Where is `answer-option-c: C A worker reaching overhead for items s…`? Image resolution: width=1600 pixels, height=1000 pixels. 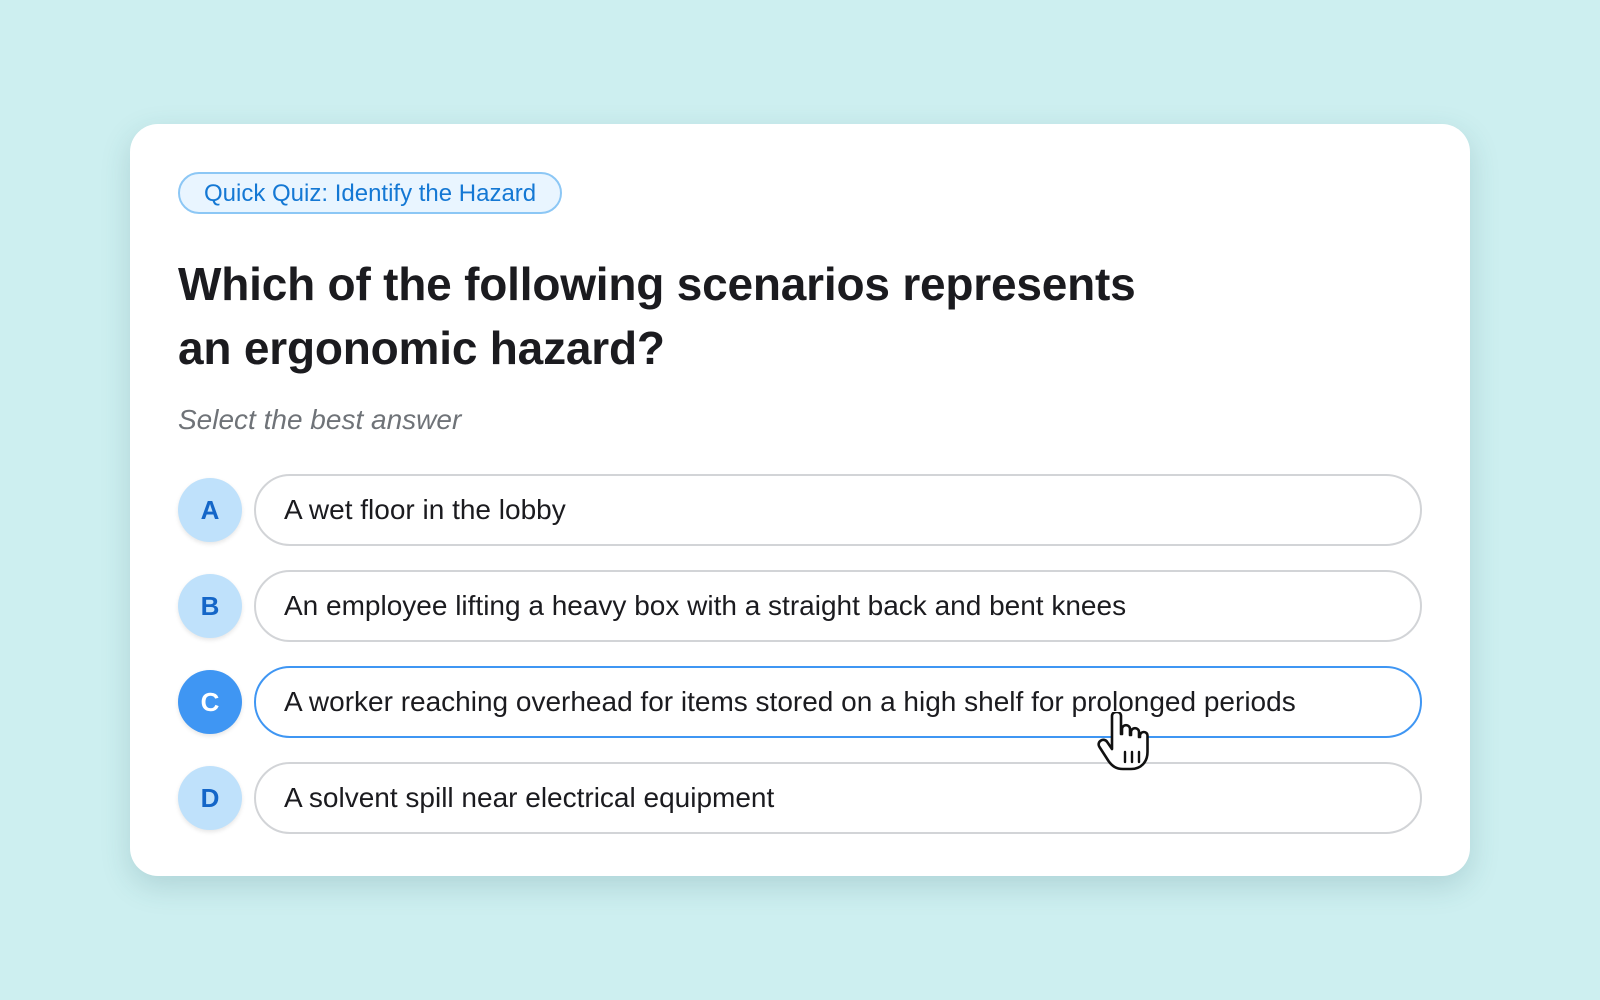
answer-option-c: C A worker reaching overhead for items s… is located at coordinates (800, 702).